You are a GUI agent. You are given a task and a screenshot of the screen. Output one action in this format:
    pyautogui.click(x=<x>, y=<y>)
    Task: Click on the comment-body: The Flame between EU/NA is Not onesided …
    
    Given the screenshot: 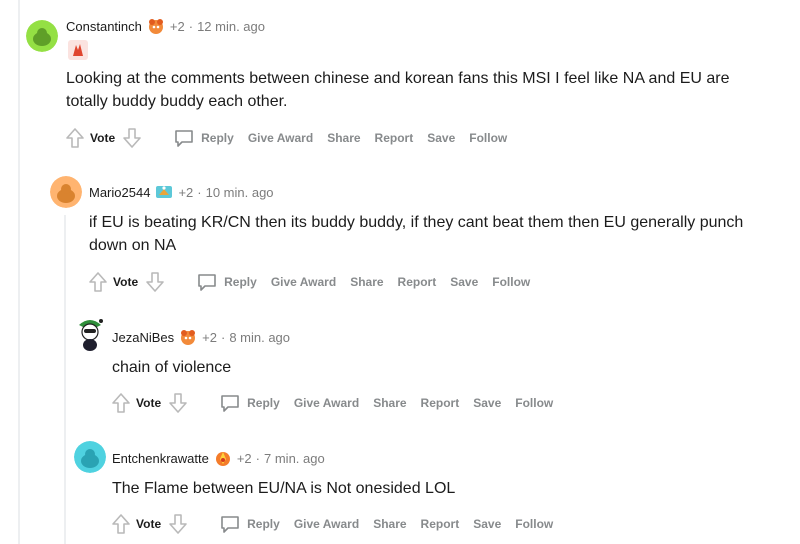 What is the action you would take?
    pyautogui.click(x=284, y=488)
    